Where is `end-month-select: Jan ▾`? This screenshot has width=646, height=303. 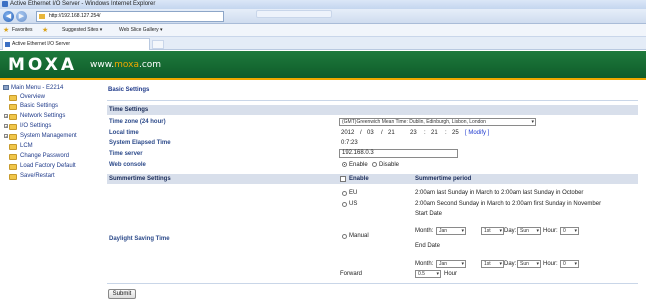 end-month-select: Jan ▾ is located at coordinates (451, 264).